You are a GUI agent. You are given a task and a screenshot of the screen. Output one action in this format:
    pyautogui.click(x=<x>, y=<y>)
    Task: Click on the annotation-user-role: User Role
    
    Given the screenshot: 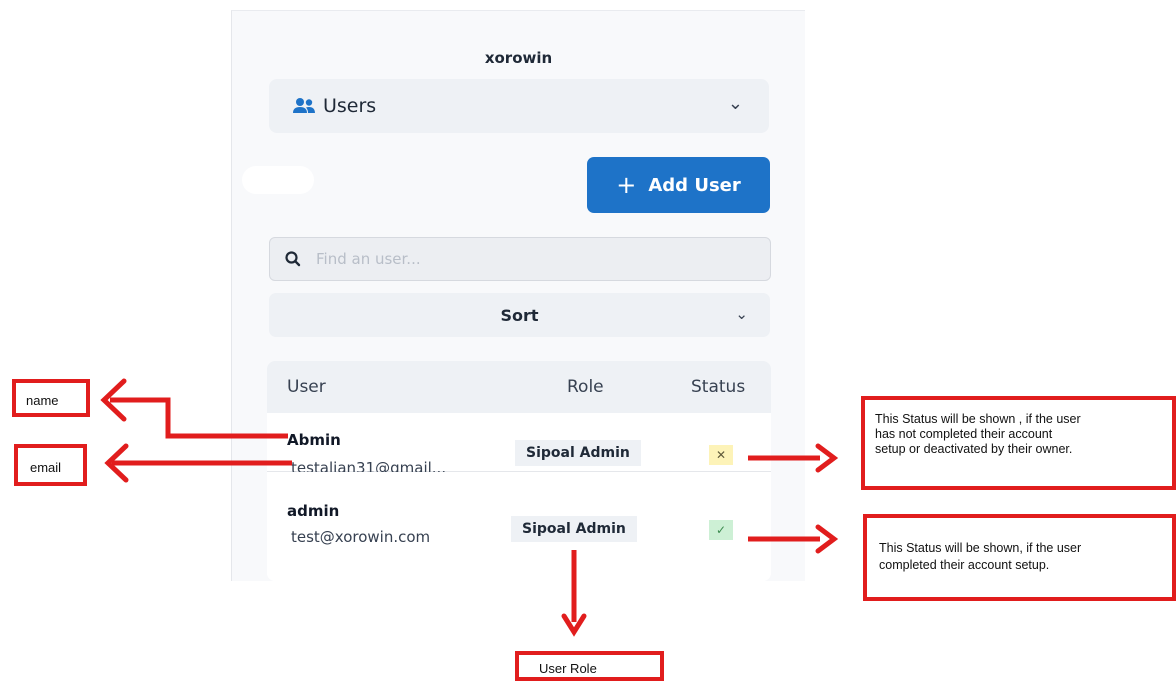 What is the action you would take?
    pyautogui.click(x=589, y=666)
    